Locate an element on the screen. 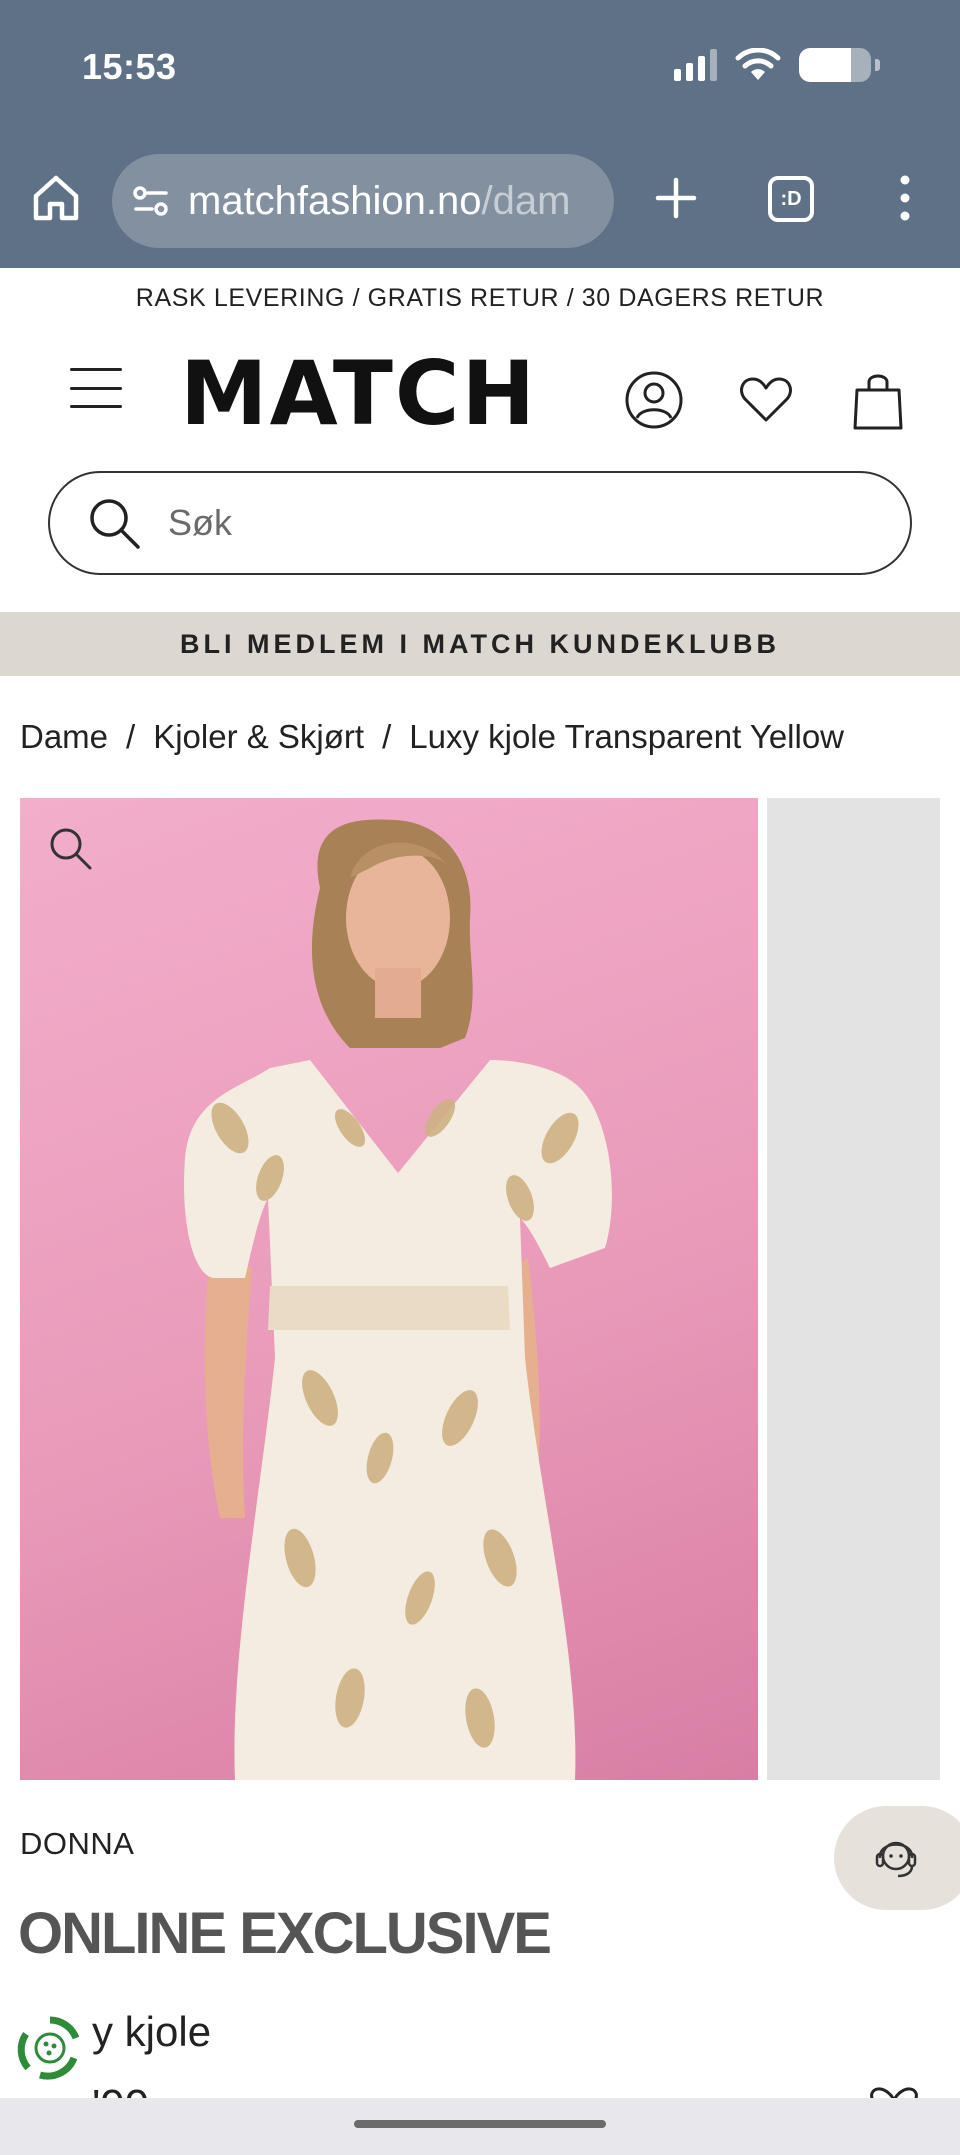 Image resolution: width=960 pixels, height=2155 pixels. status-time: 15:53 is located at coordinates (129, 66).